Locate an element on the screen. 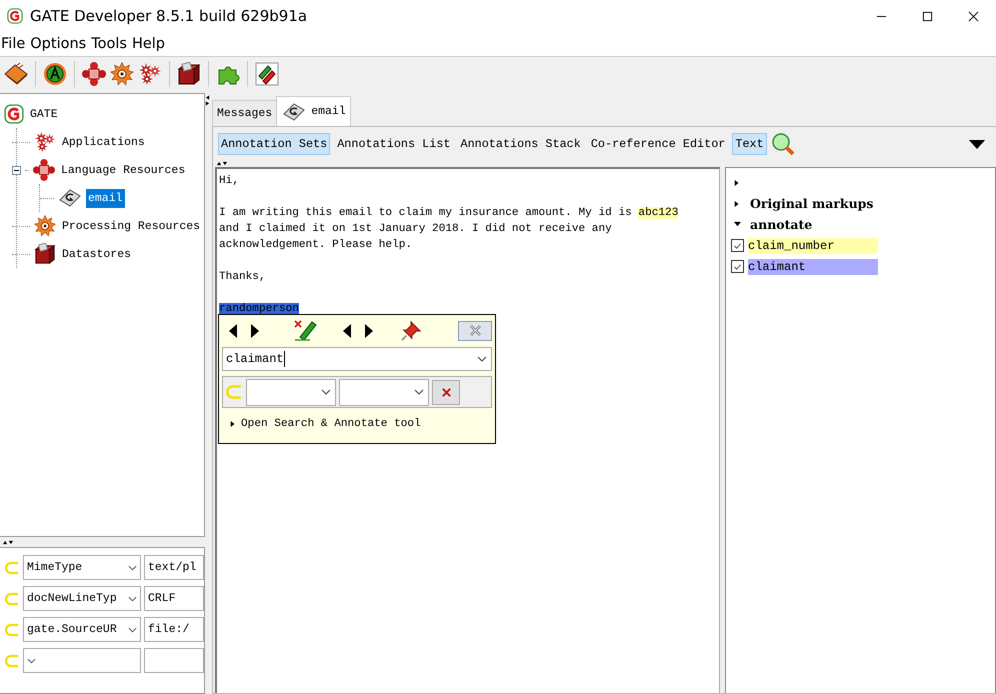 This screenshot has height=694, width=996. delete-button is located at coordinates (446, 392).